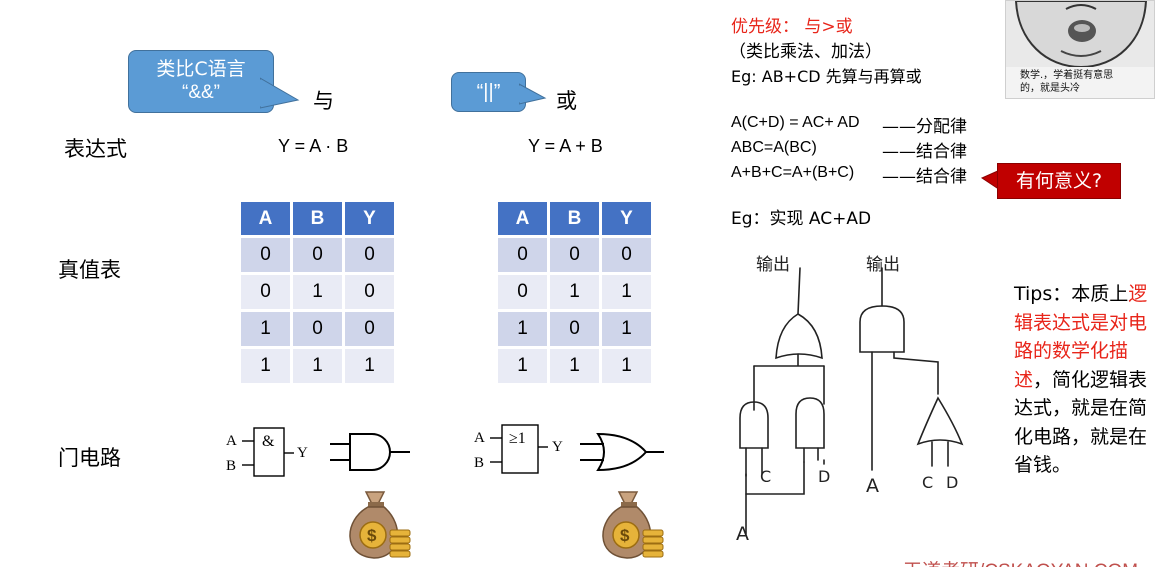 The width and height of the screenshot is (1159, 567). Describe the element at coordinates (566, 101) in the screenshot. I see `or-column-title: 或` at that location.